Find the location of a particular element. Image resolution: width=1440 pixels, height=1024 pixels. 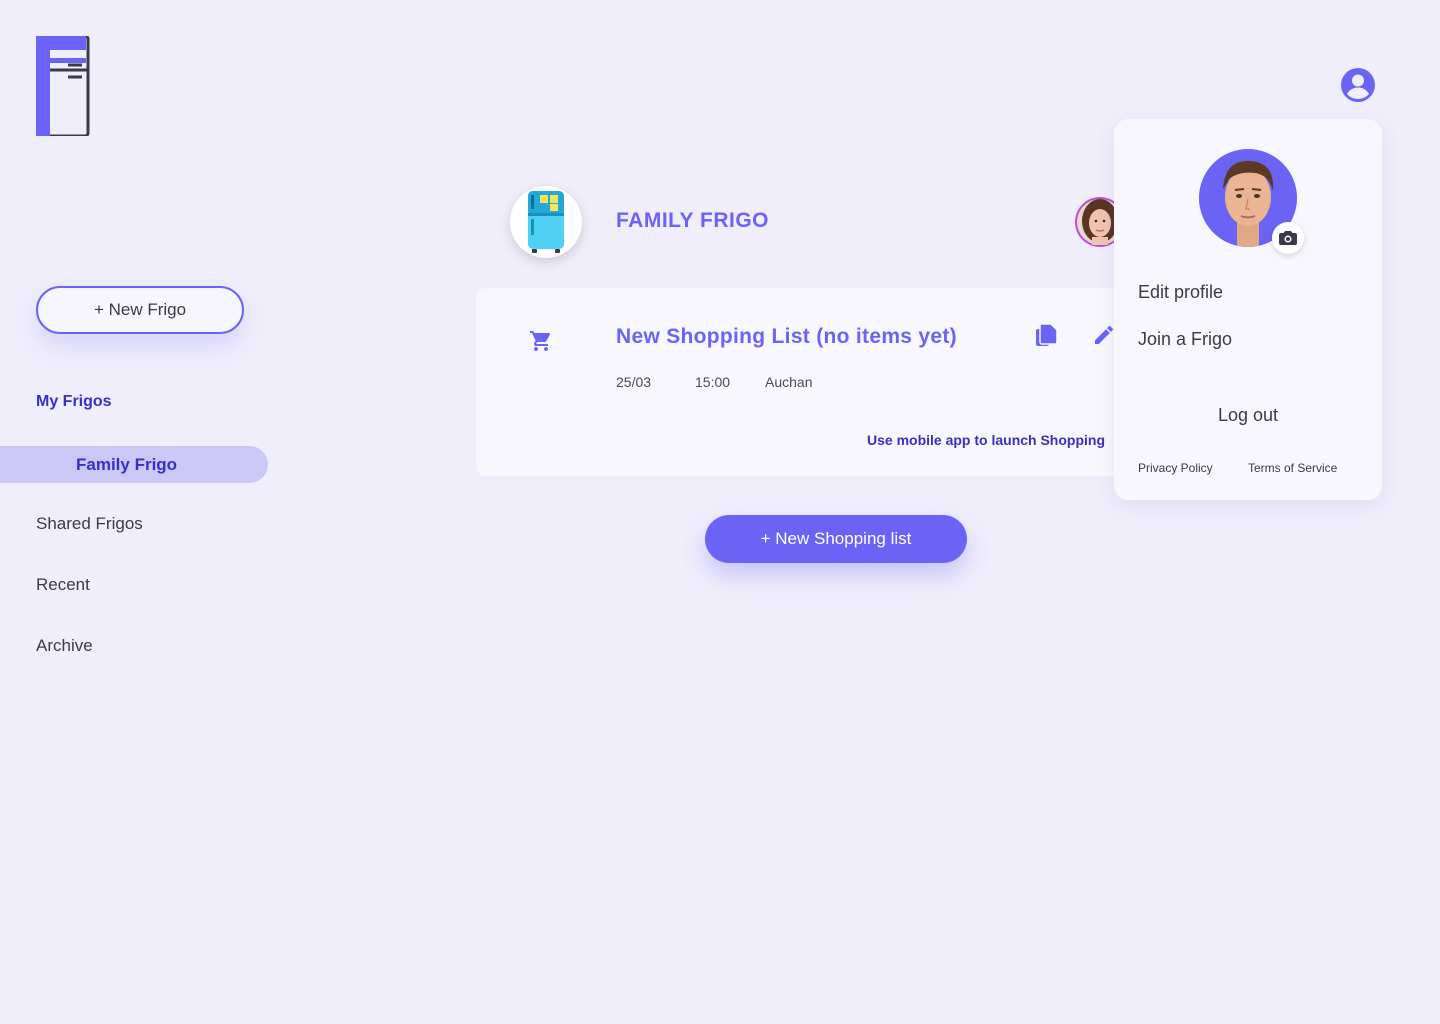

fridge-logo is located at coordinates (63, 86).